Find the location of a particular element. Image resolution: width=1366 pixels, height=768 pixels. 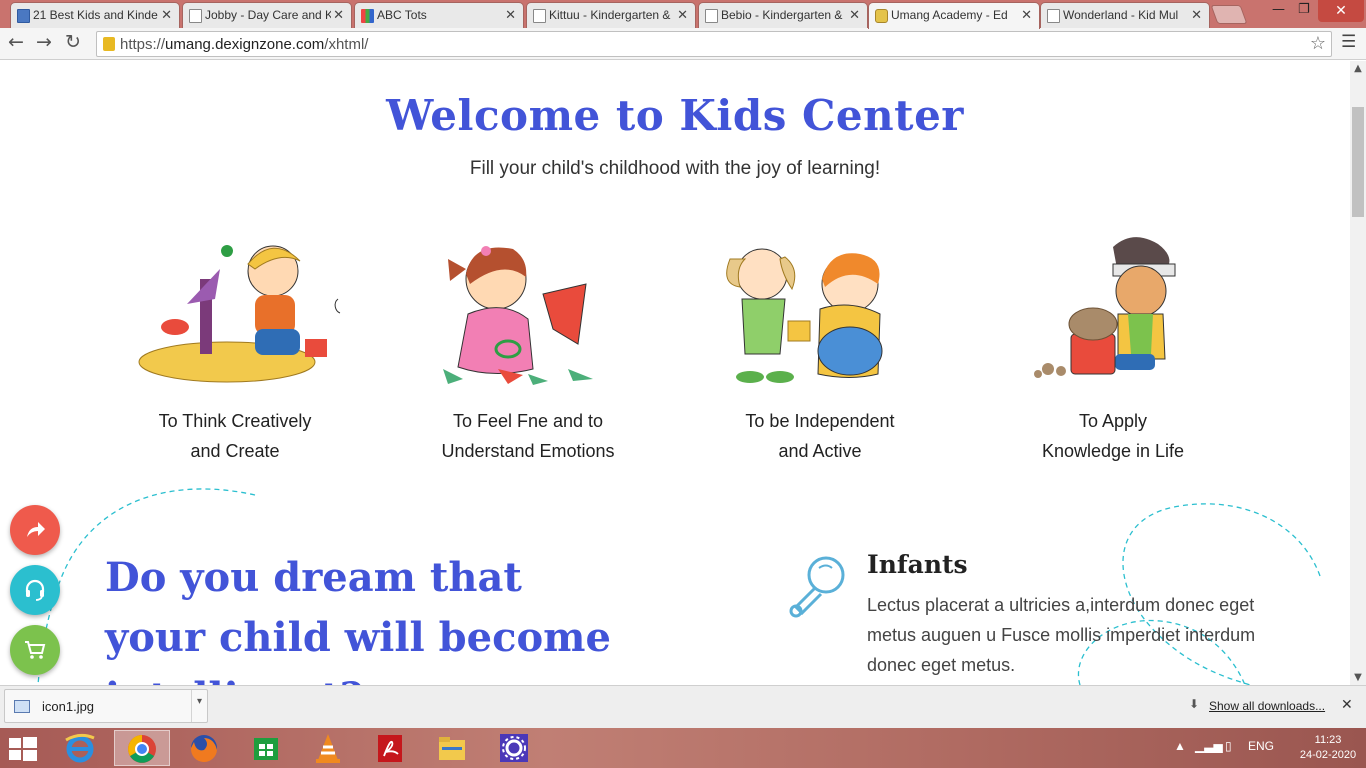

tab-title: Kittuu - Kindergarten & is located at coordinates (610, 15).